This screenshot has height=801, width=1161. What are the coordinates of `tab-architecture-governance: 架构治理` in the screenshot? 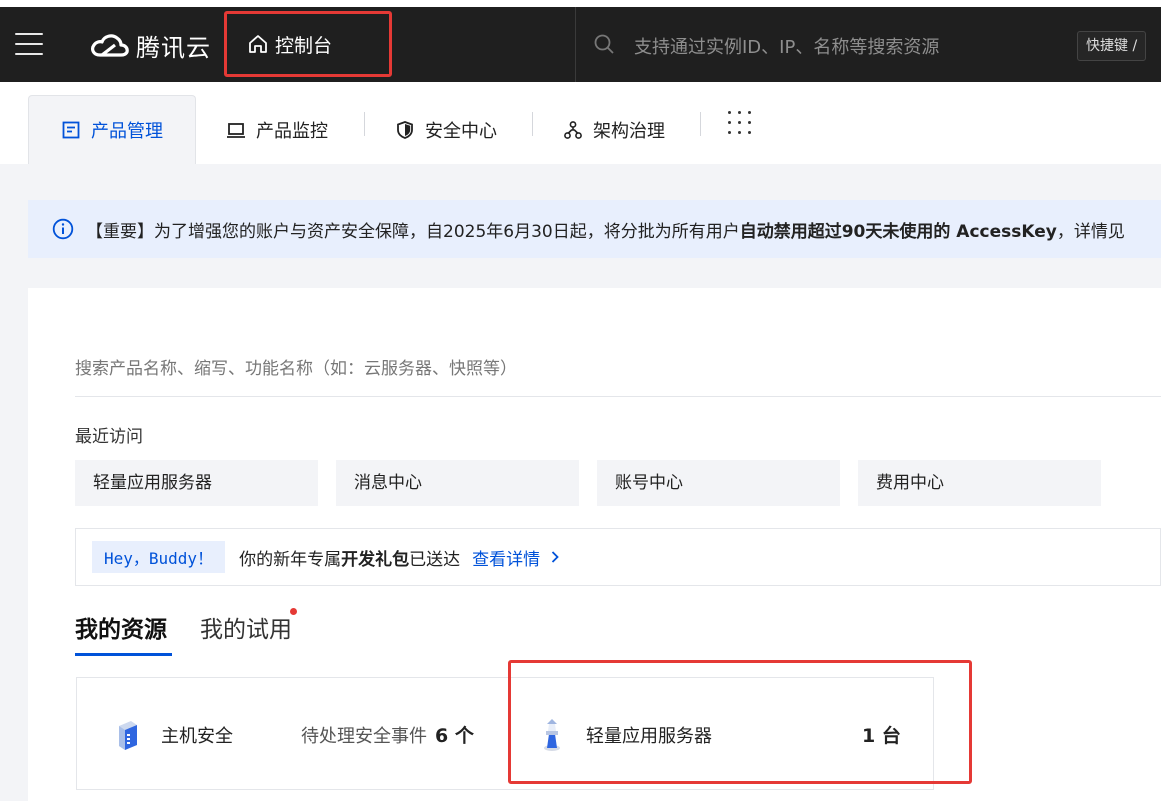 It's located at (614, 129).